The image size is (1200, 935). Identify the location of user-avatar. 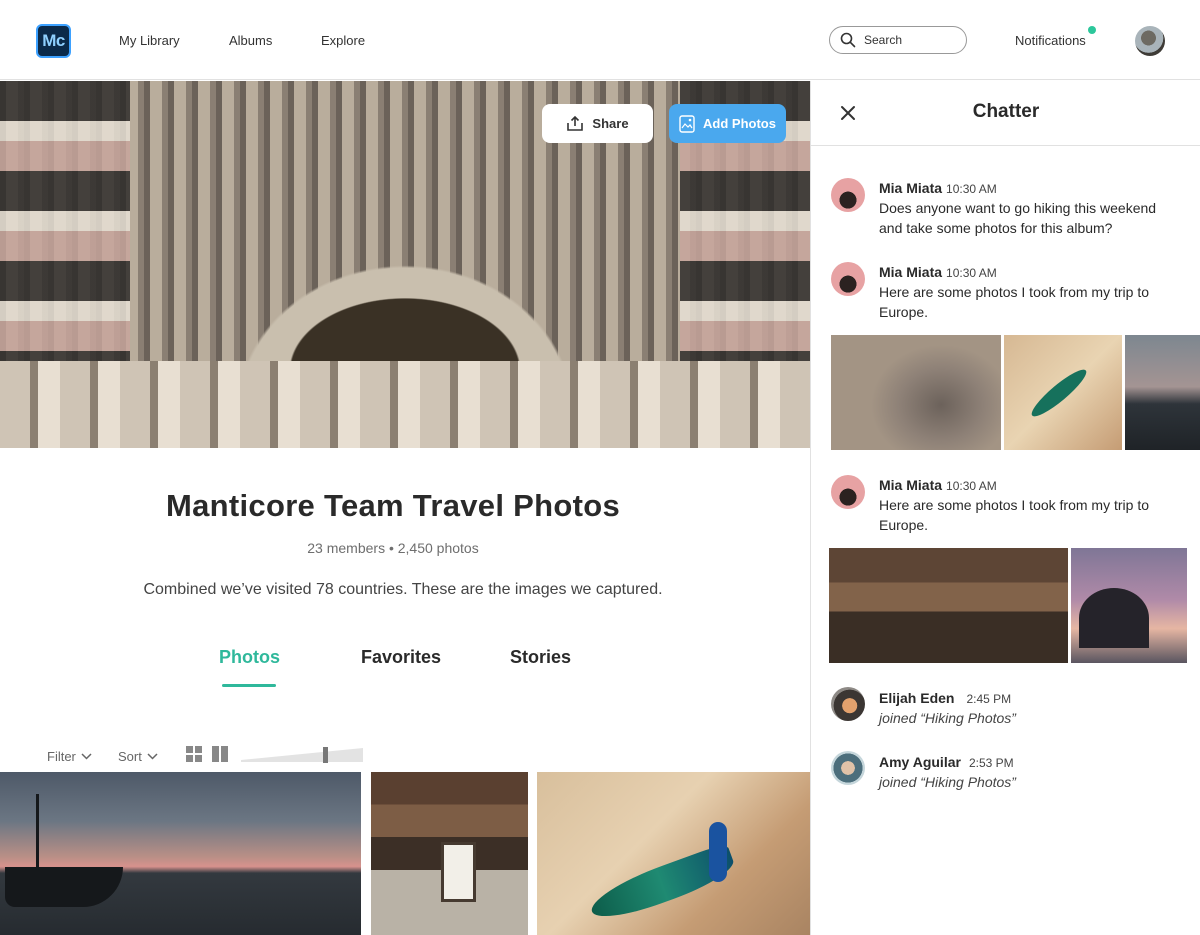
(1150, 41).